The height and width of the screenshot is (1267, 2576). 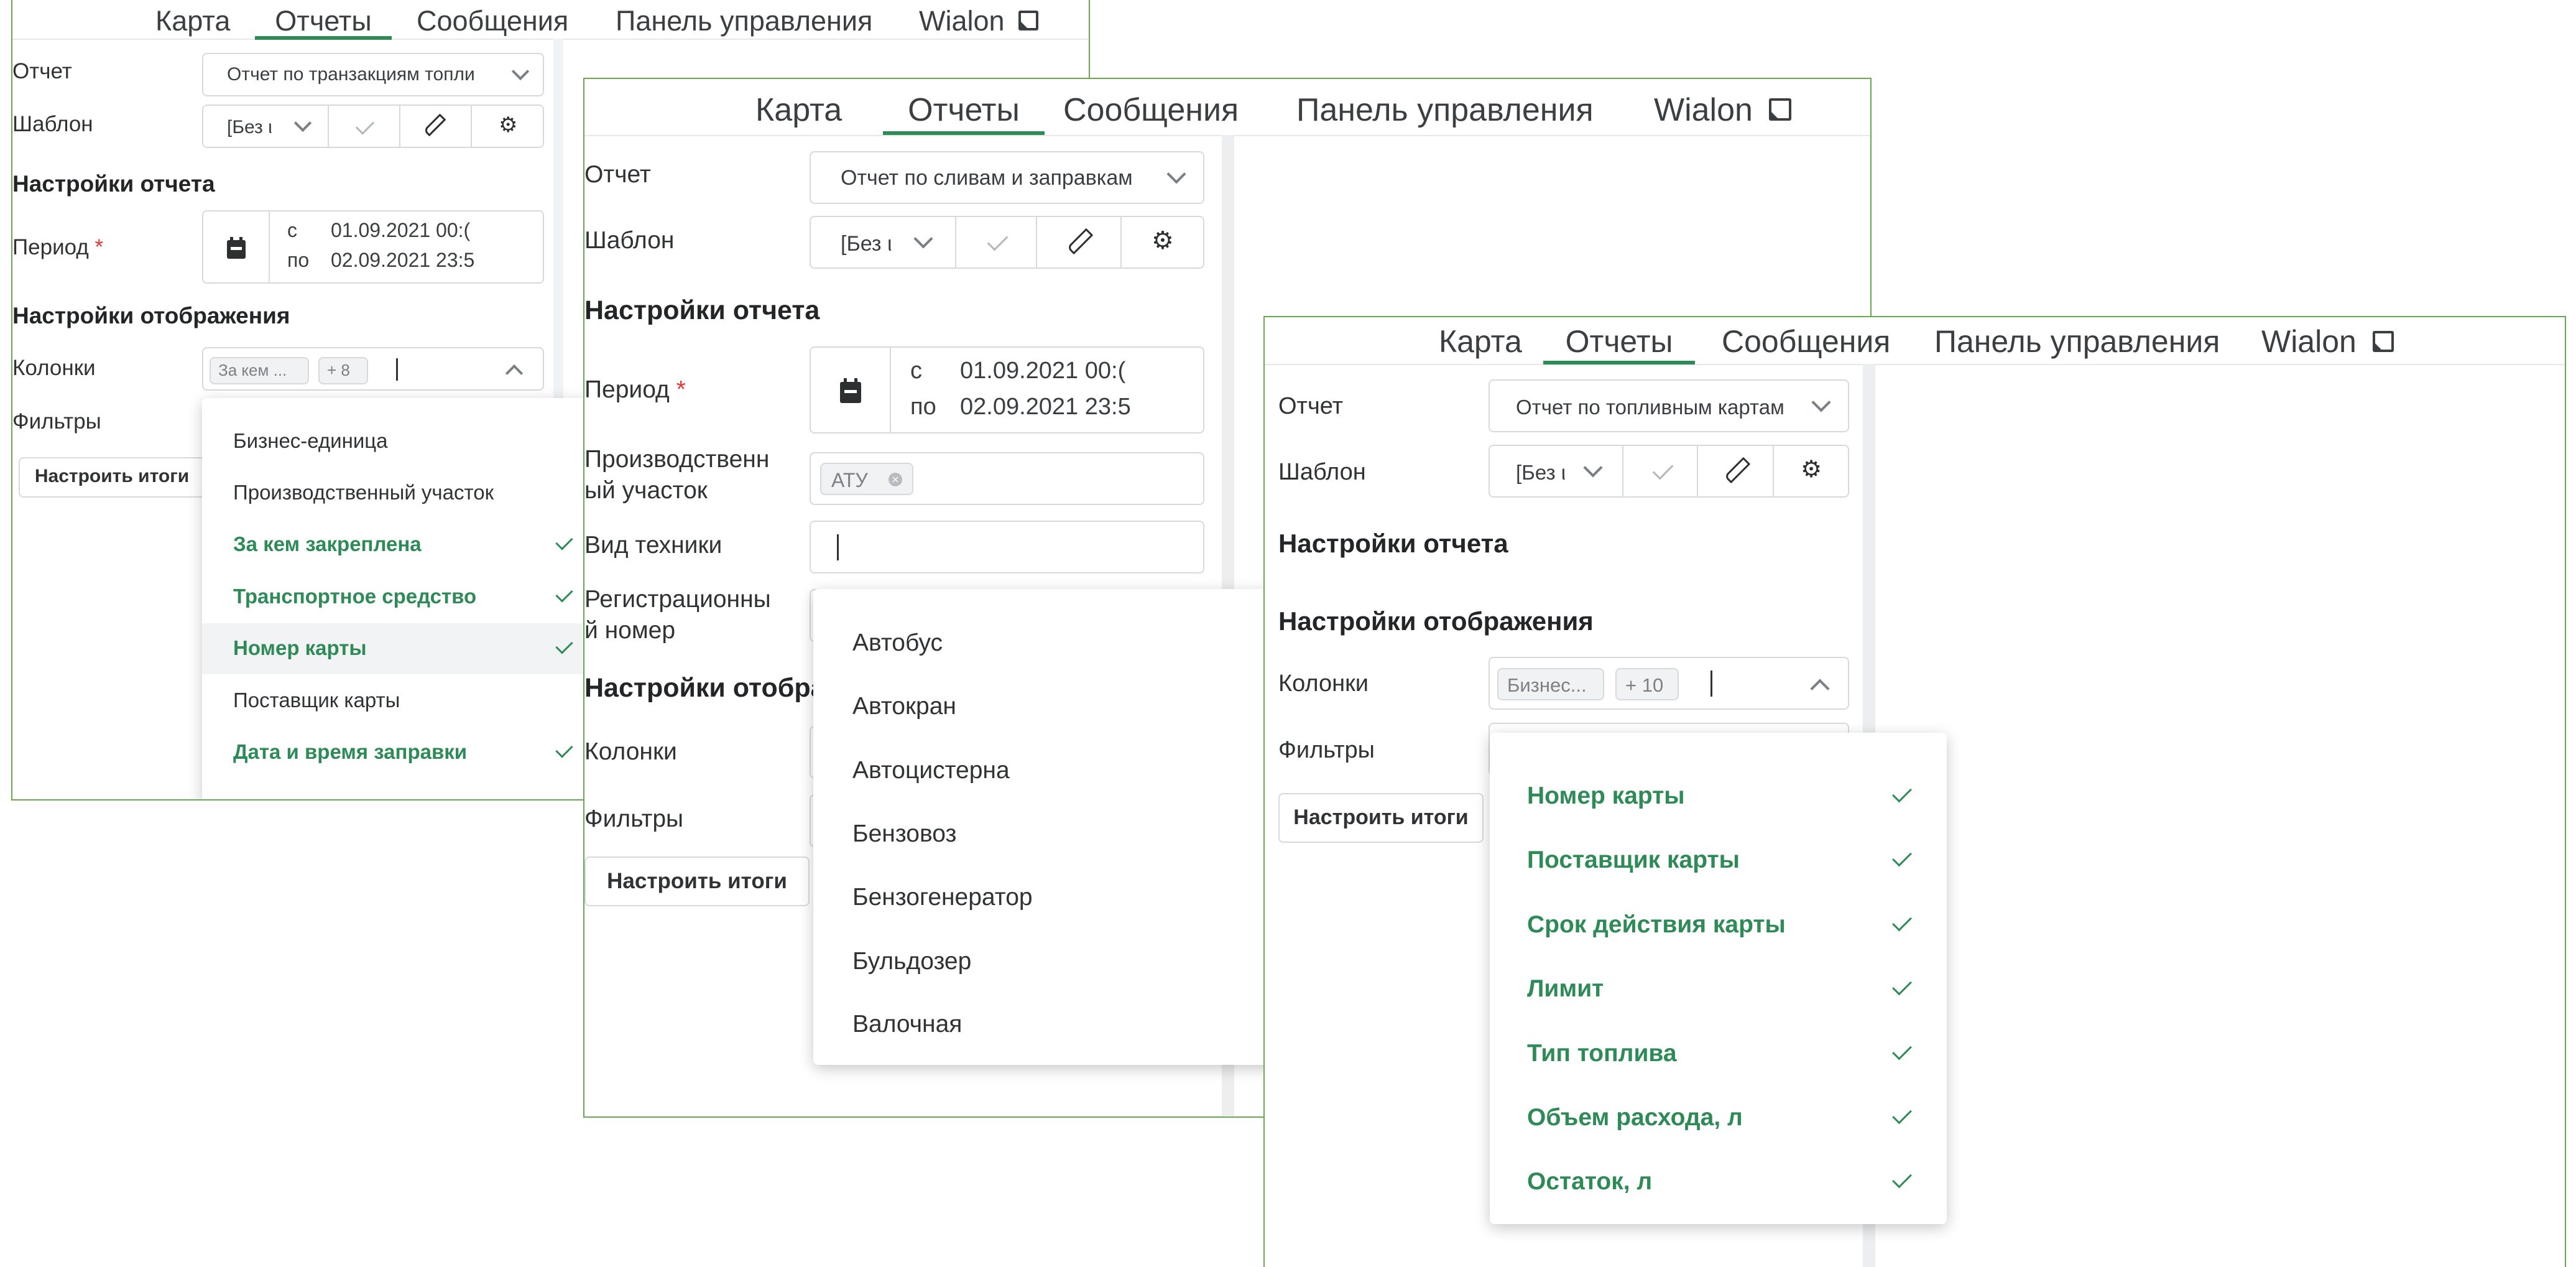 I want to click on report-select-value: Отчет по топливным картам, so click(x=1650, y=407).